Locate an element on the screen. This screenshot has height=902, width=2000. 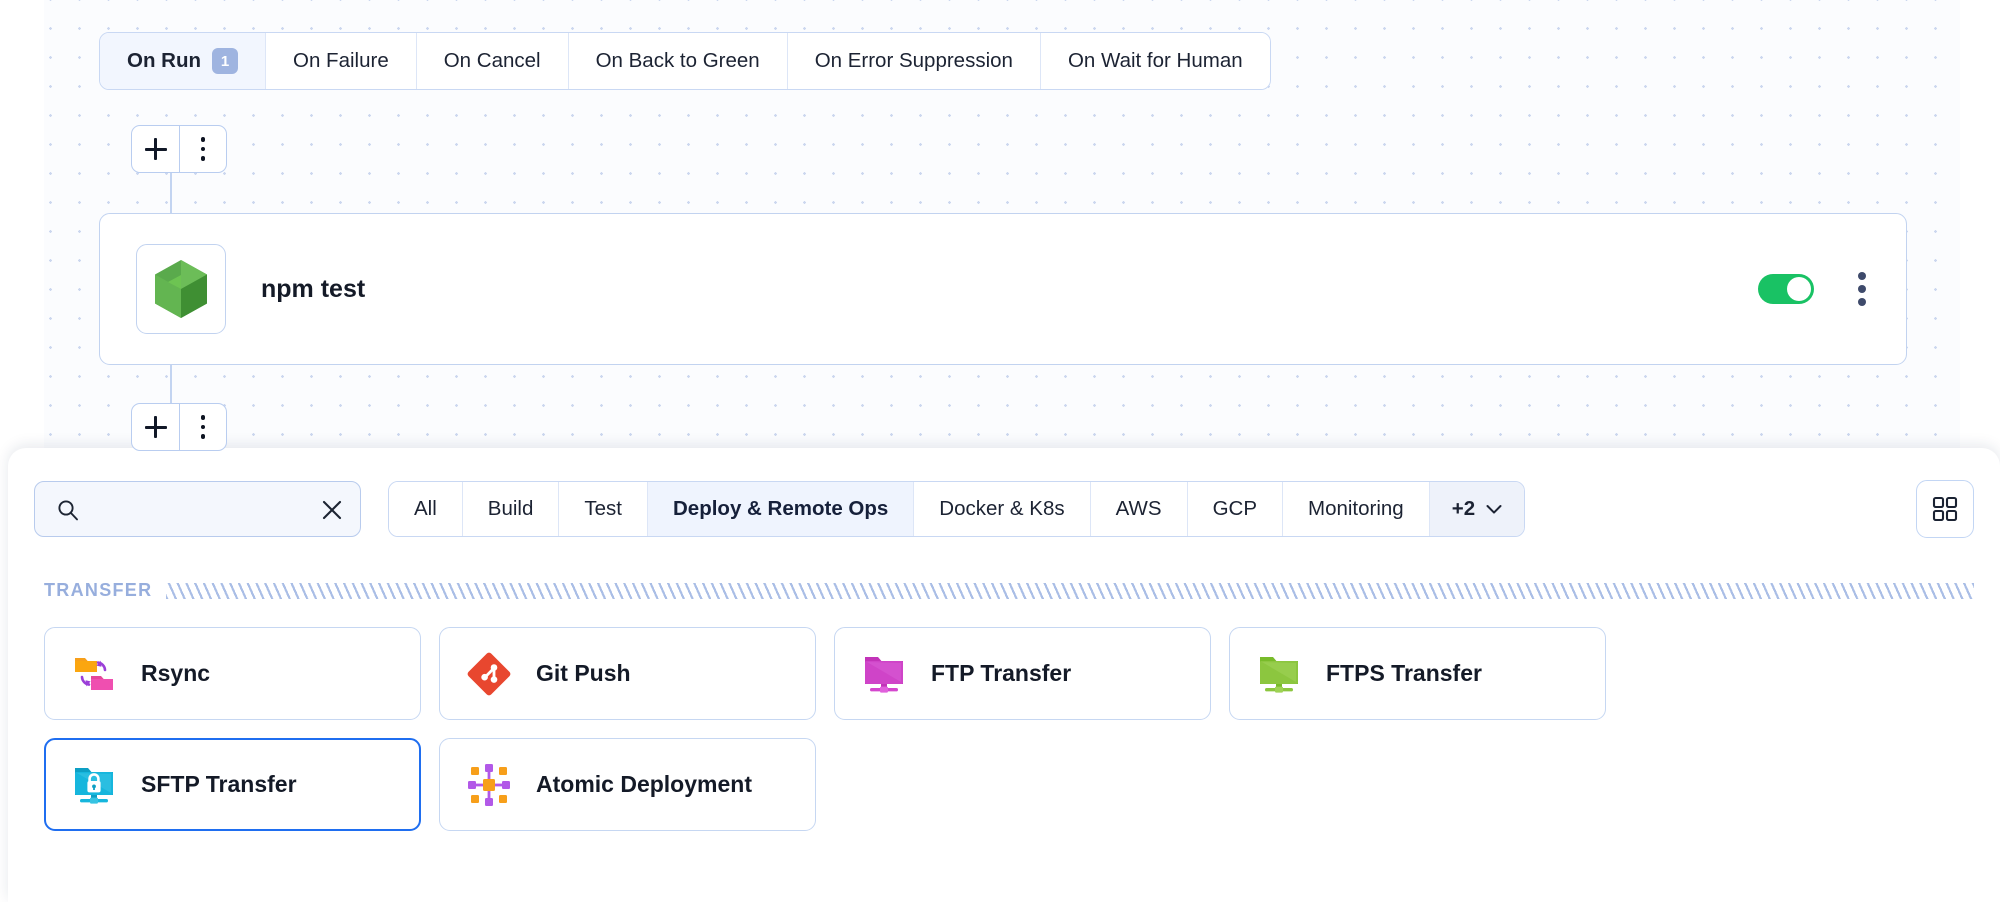
tab-on-failure: On Failure is located at coordinates (341, 61).